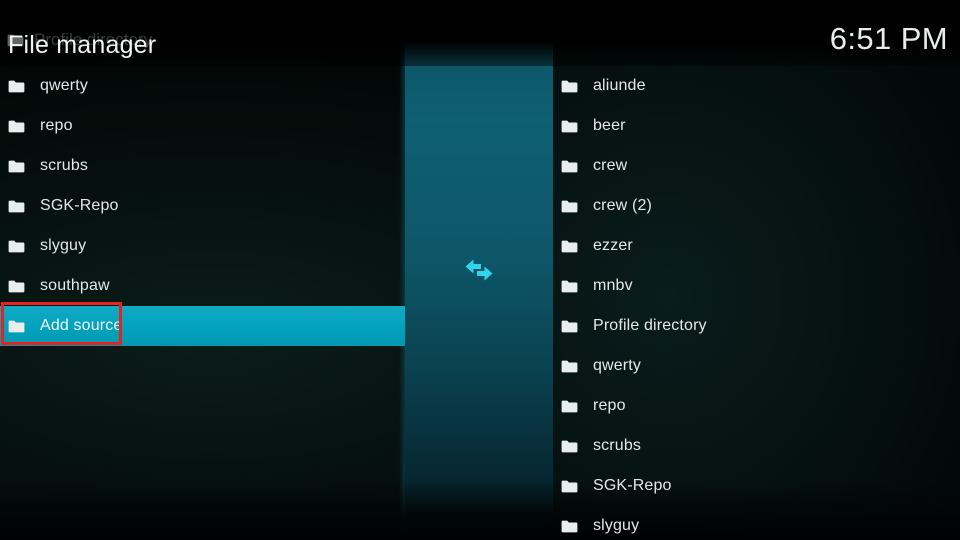 This screenshot has height=540, width=960. Describe the element at coordinates (756, 86) in the screenshot. I see `list-item: aliunde` at that location.